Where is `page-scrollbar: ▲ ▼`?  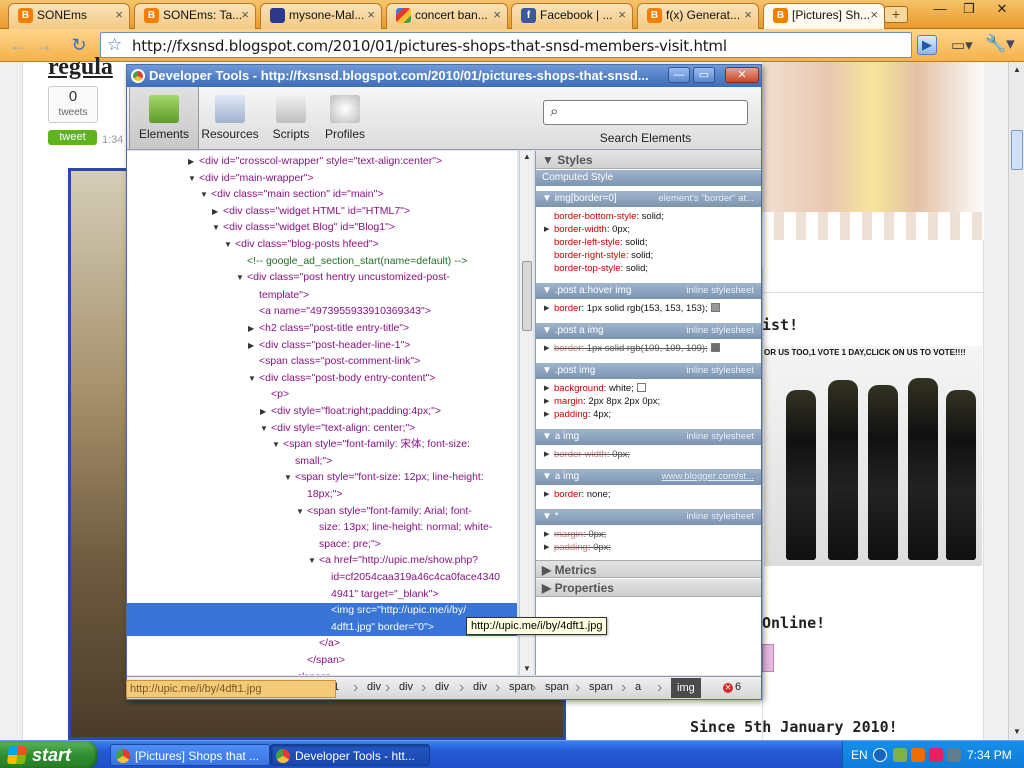 page-scrollbar: ▲ ▼ is located at coordinates (1016, 401).